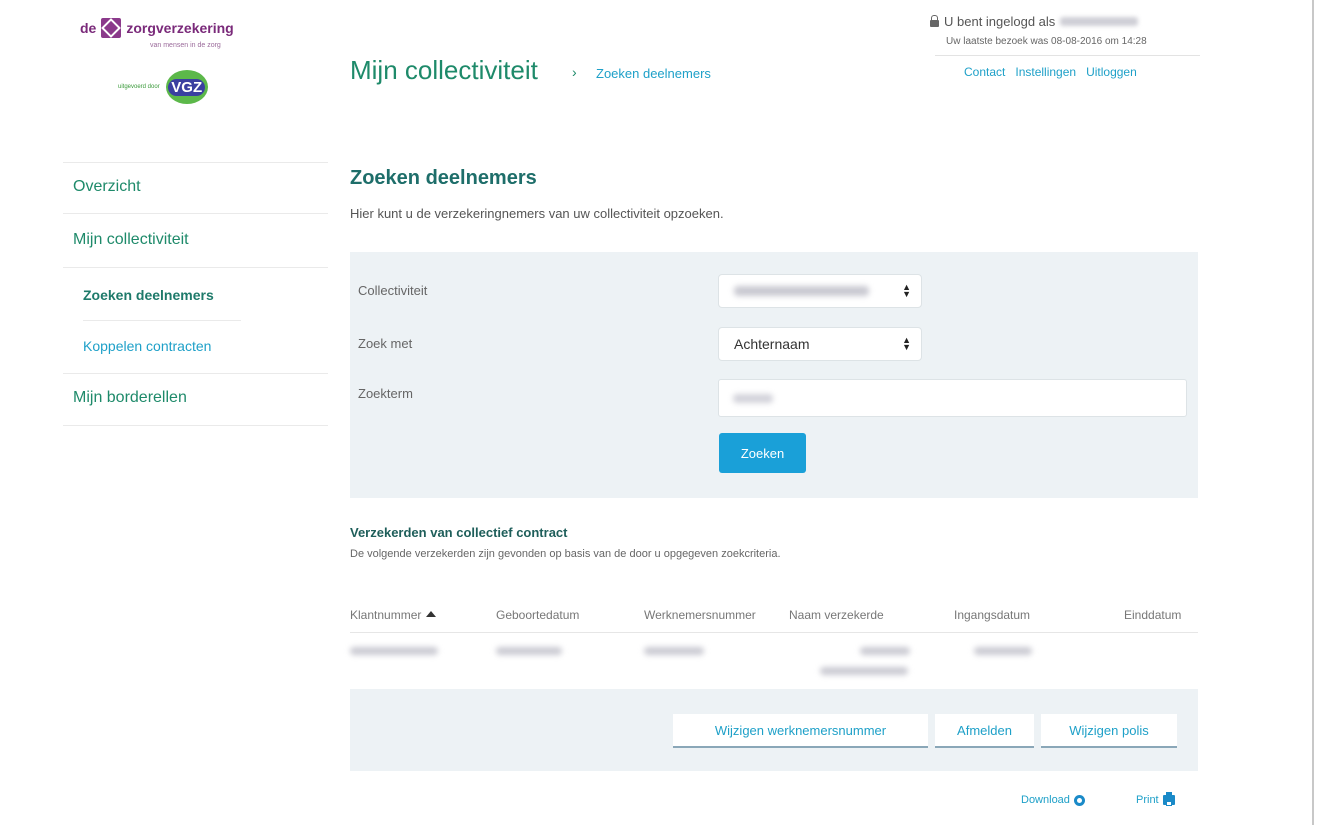 The height and width of the screenshot is (825, 1325). I want to click on zoek-met-value: Achternaam, so click(772, 344).